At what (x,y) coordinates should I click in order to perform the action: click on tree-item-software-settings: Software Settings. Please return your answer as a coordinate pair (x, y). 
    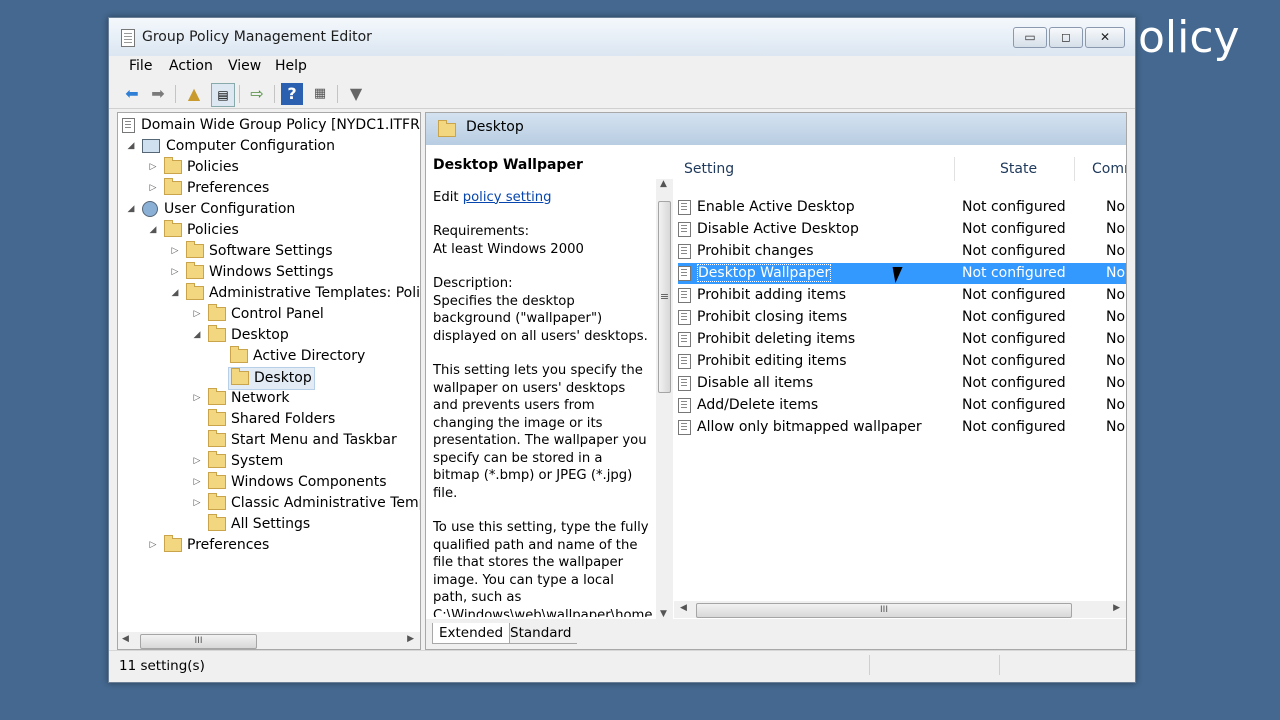
    Looking at the image, I should click on (259, 251).